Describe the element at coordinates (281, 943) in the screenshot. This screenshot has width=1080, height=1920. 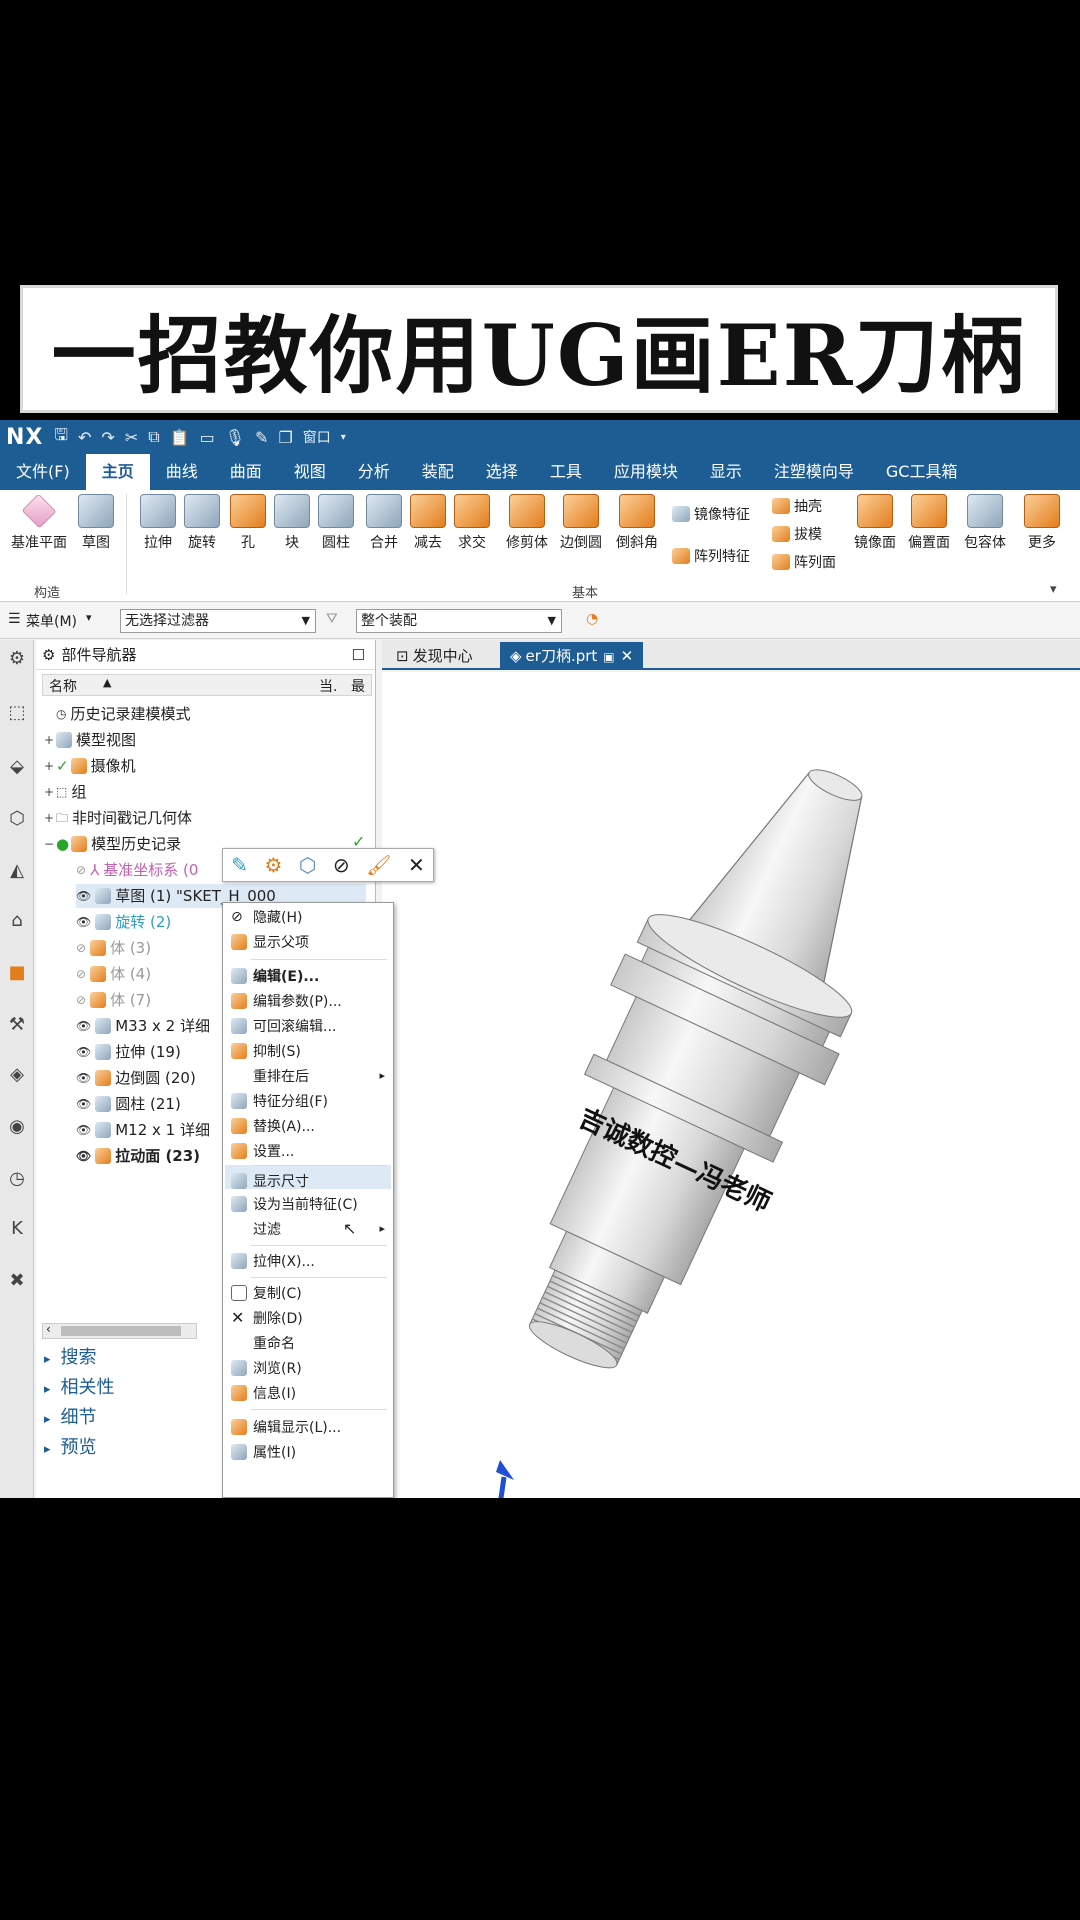
I see `menu-item-show-parents: 显示父项` at that location.